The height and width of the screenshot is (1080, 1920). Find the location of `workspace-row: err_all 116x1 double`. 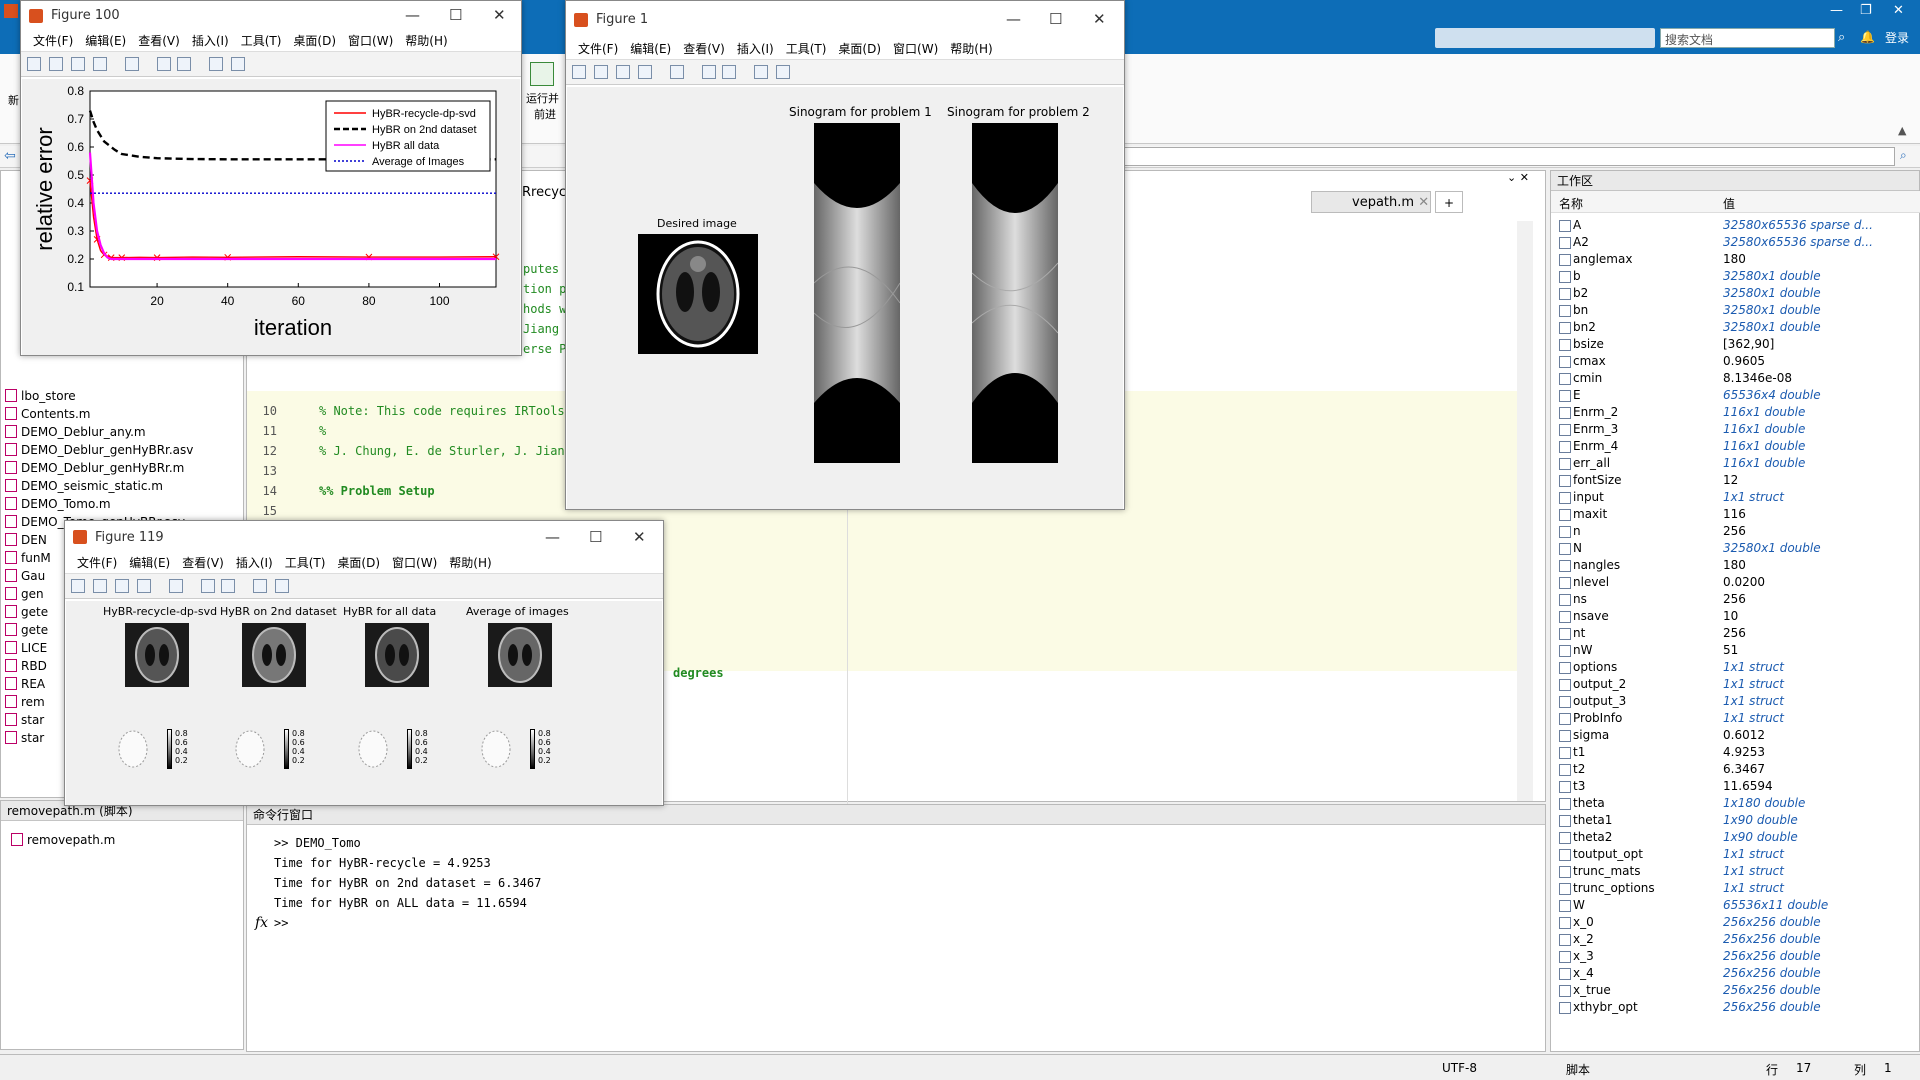

workspace-row: err_all 116x1 double is located at coordinates (1731, 463).